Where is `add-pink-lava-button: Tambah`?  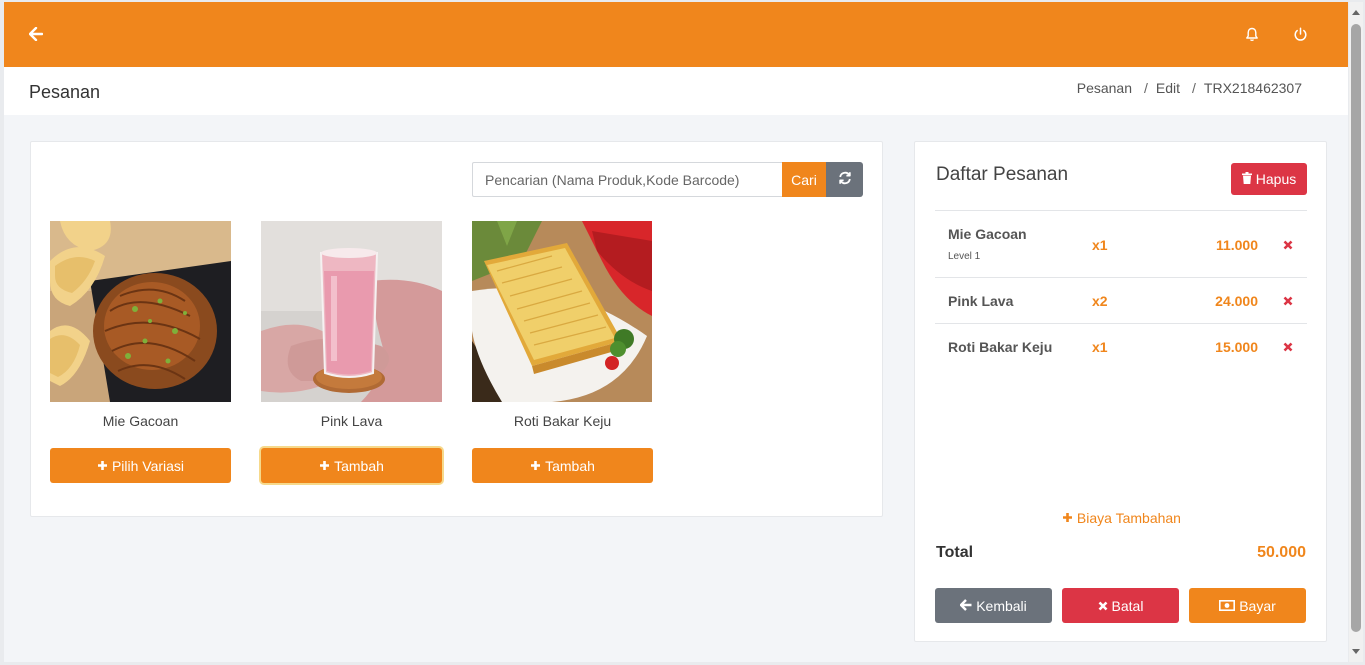
add-pink-lava-button: Tambah is located at coordinates (351, 465).